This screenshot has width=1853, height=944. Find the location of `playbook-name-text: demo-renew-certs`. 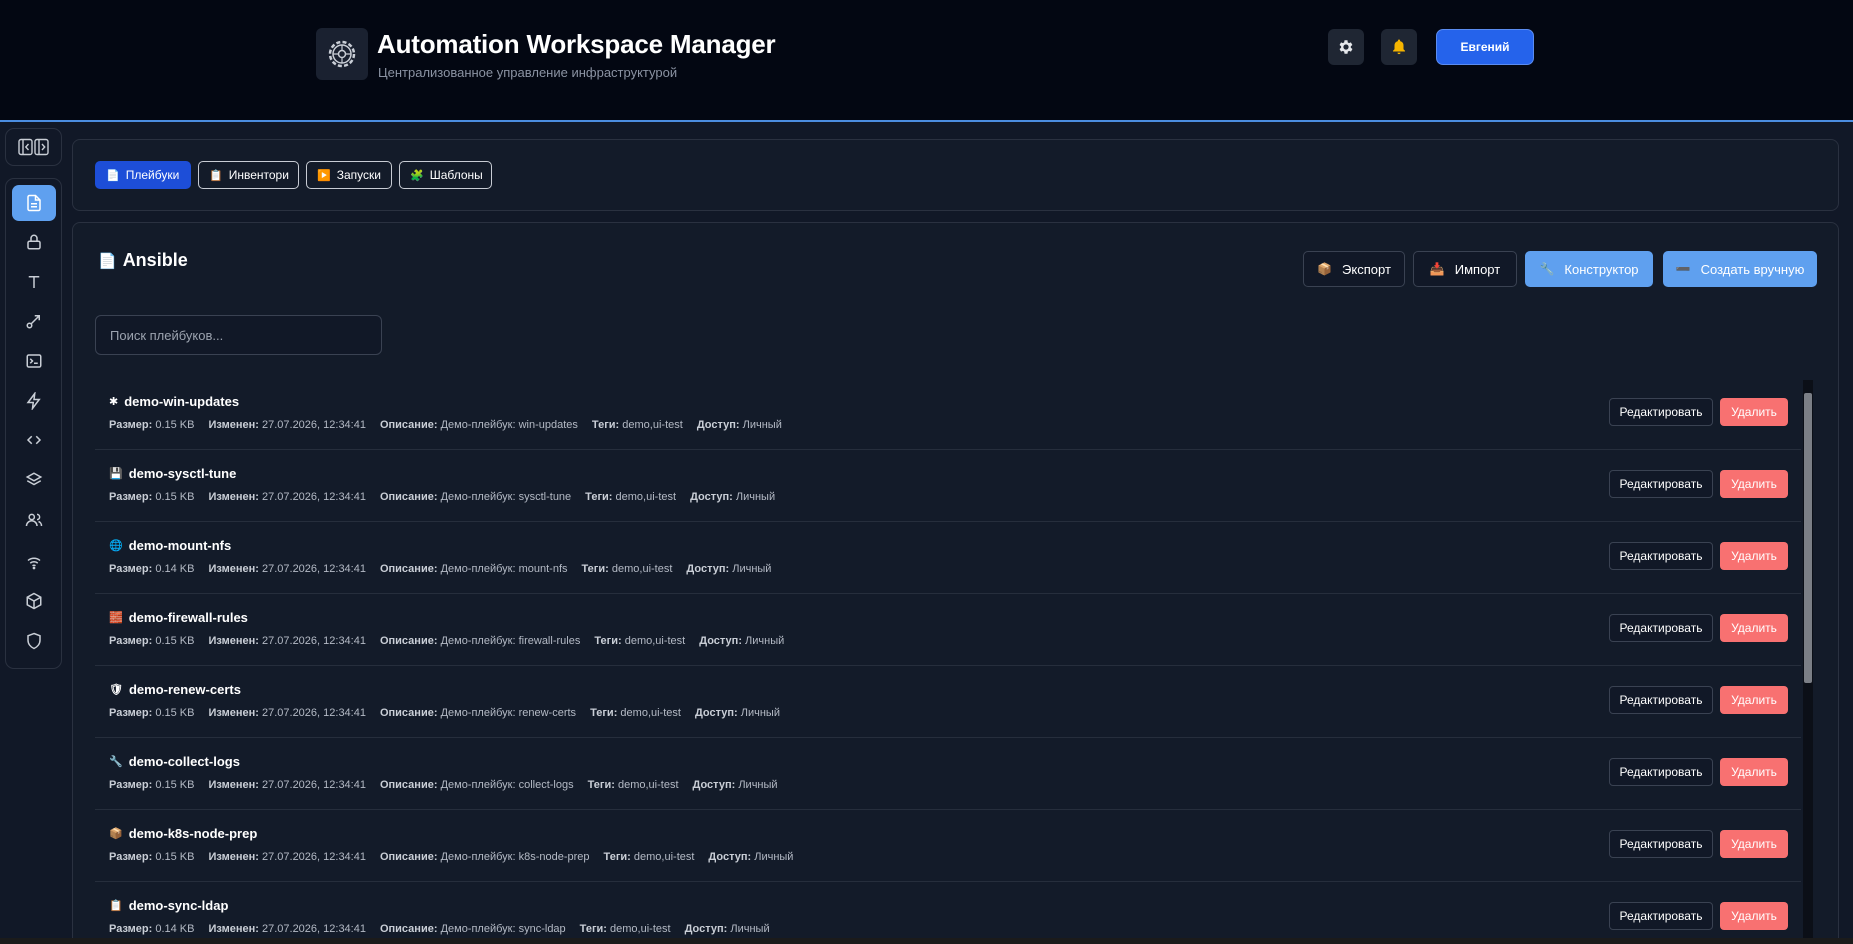

playbook-name-text: demo-renew-certs is located at coordinates (184, 689).